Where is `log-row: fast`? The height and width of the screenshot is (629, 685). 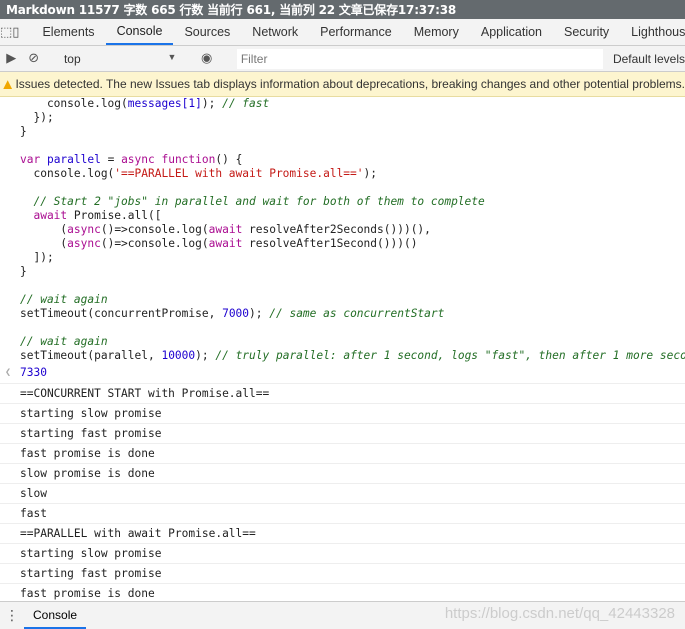
log-row: fast is located at coordinates (342, 514).